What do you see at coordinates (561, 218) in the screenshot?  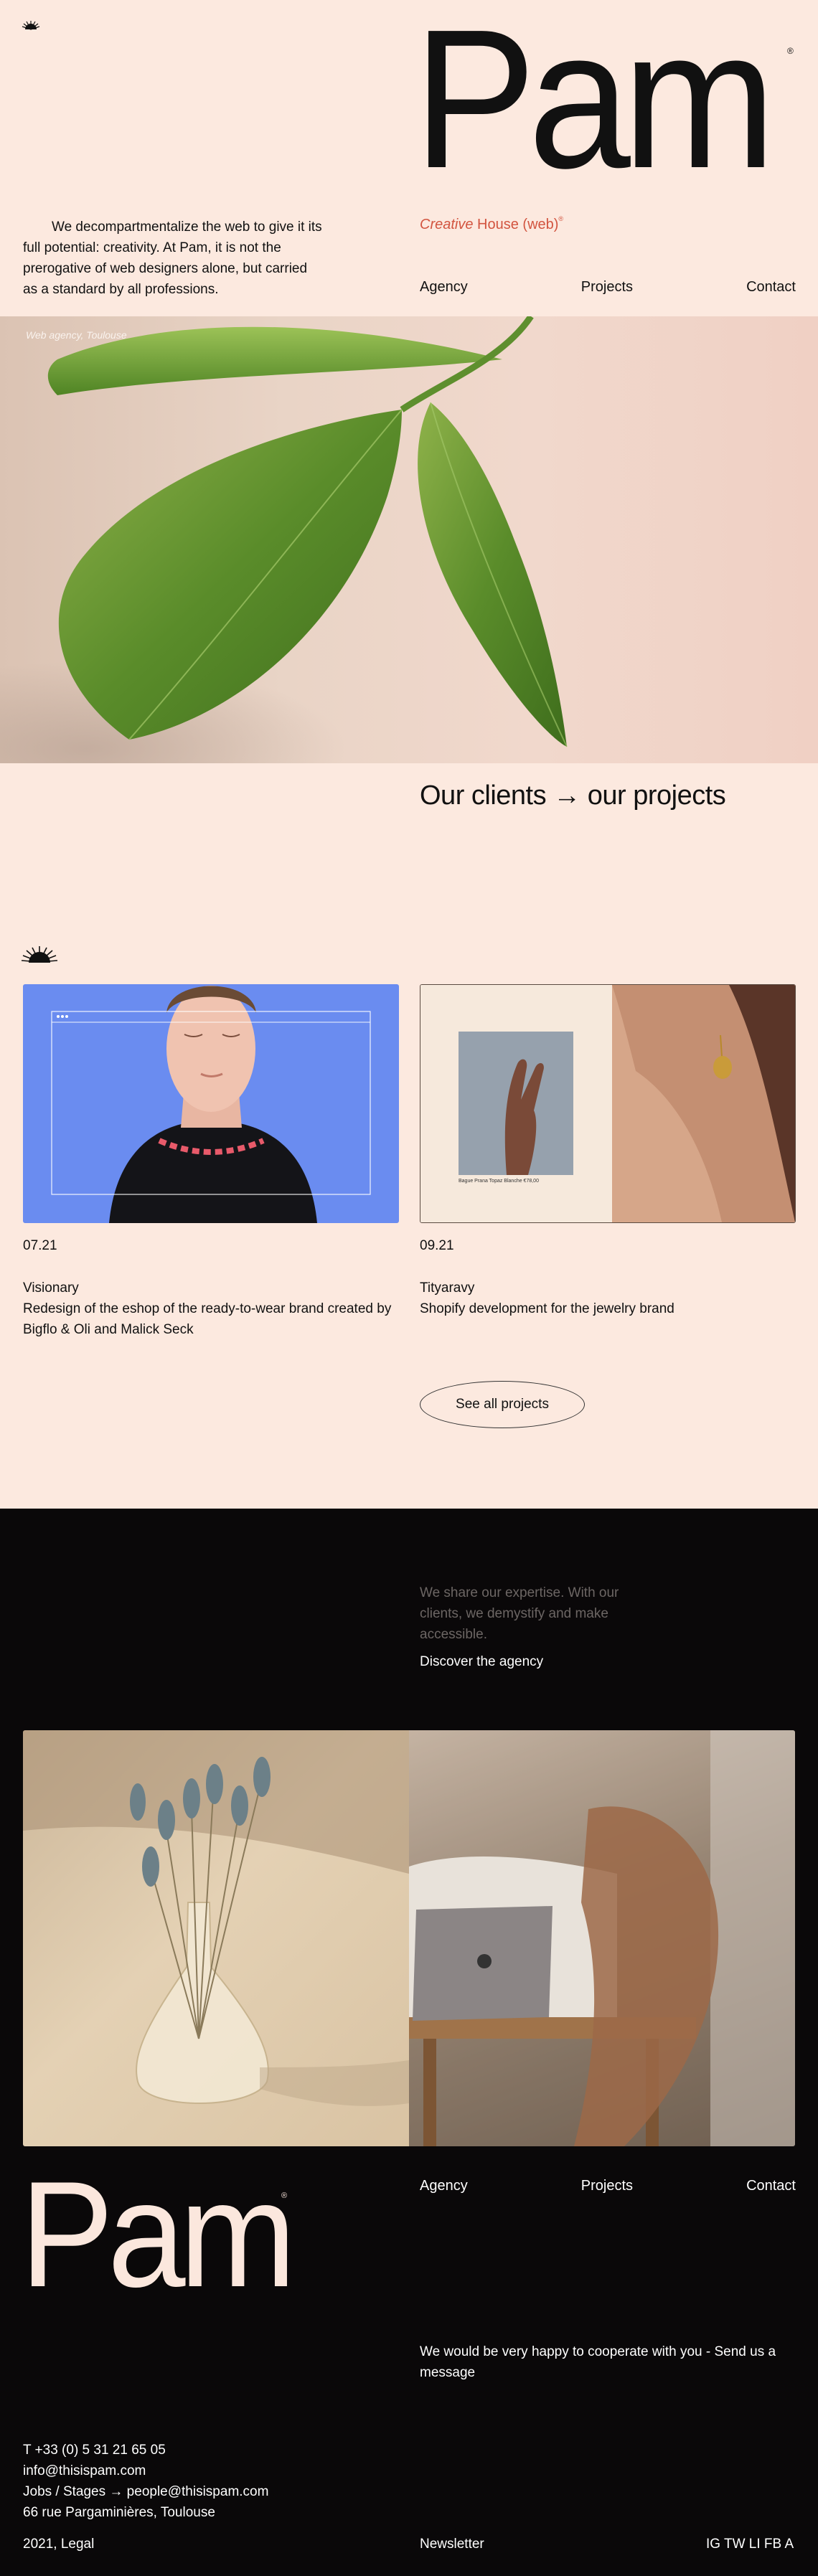 I see `tagline-sup: ®` at bounding box center [561, 218].